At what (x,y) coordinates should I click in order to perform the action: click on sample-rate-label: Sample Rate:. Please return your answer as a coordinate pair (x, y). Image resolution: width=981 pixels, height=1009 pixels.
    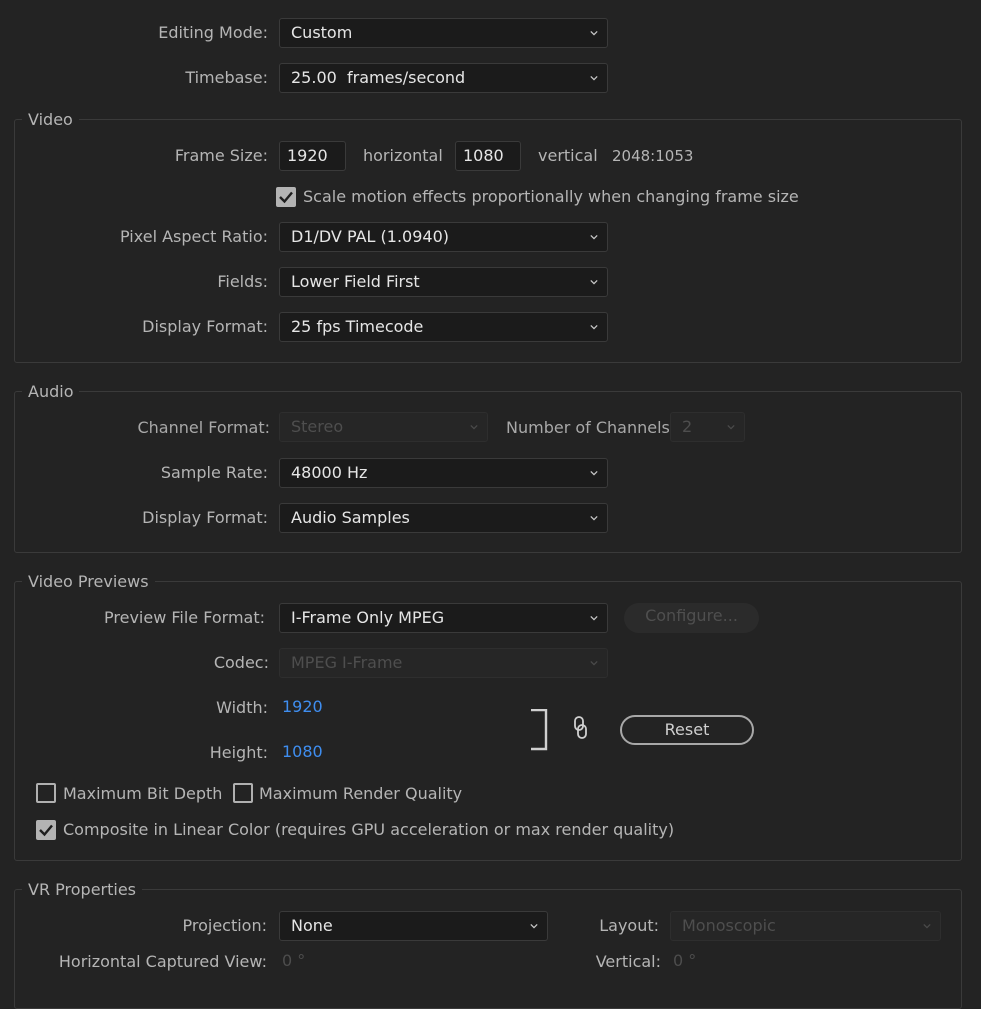
    Looking at the image, I should click on (214, 472).